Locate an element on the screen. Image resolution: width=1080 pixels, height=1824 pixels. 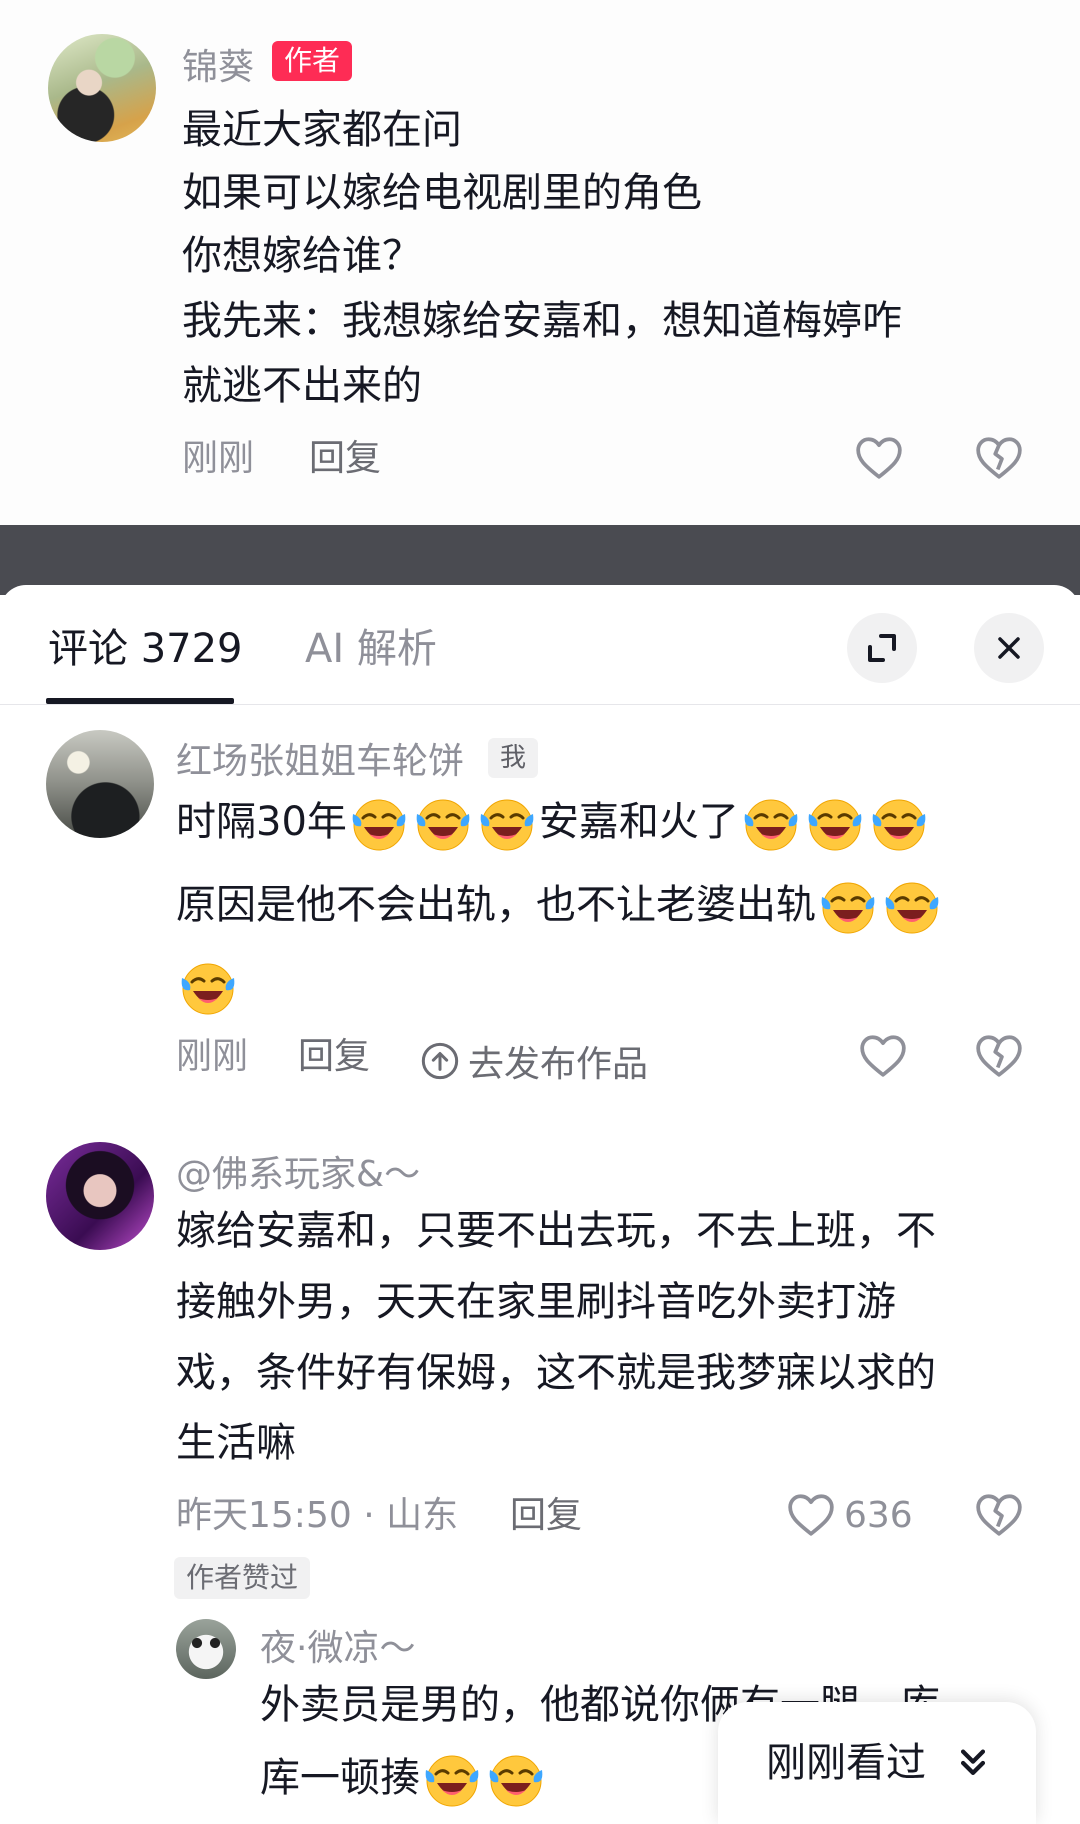
tab-comments: 评论 3729 is located at coordinates (145, 649).